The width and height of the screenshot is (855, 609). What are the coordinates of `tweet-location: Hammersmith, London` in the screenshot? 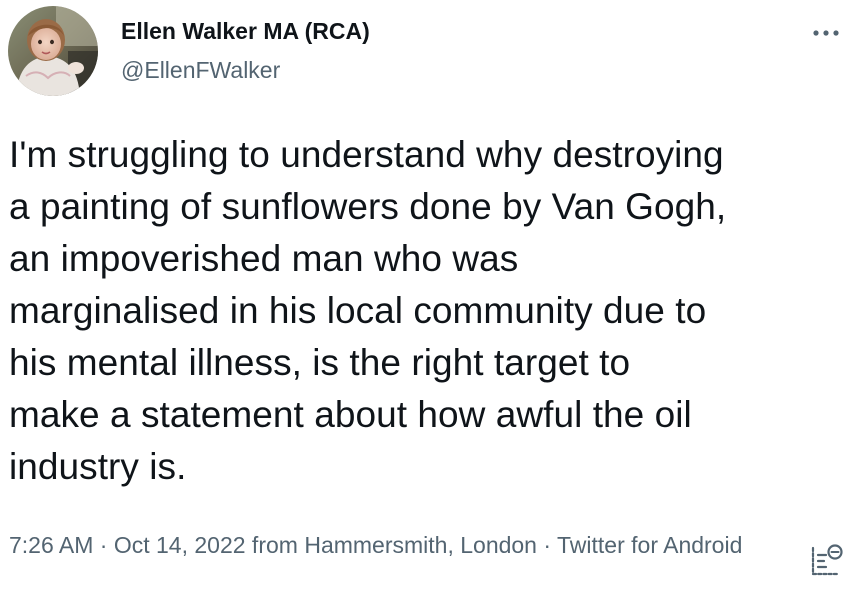 It's located at (420, 545).